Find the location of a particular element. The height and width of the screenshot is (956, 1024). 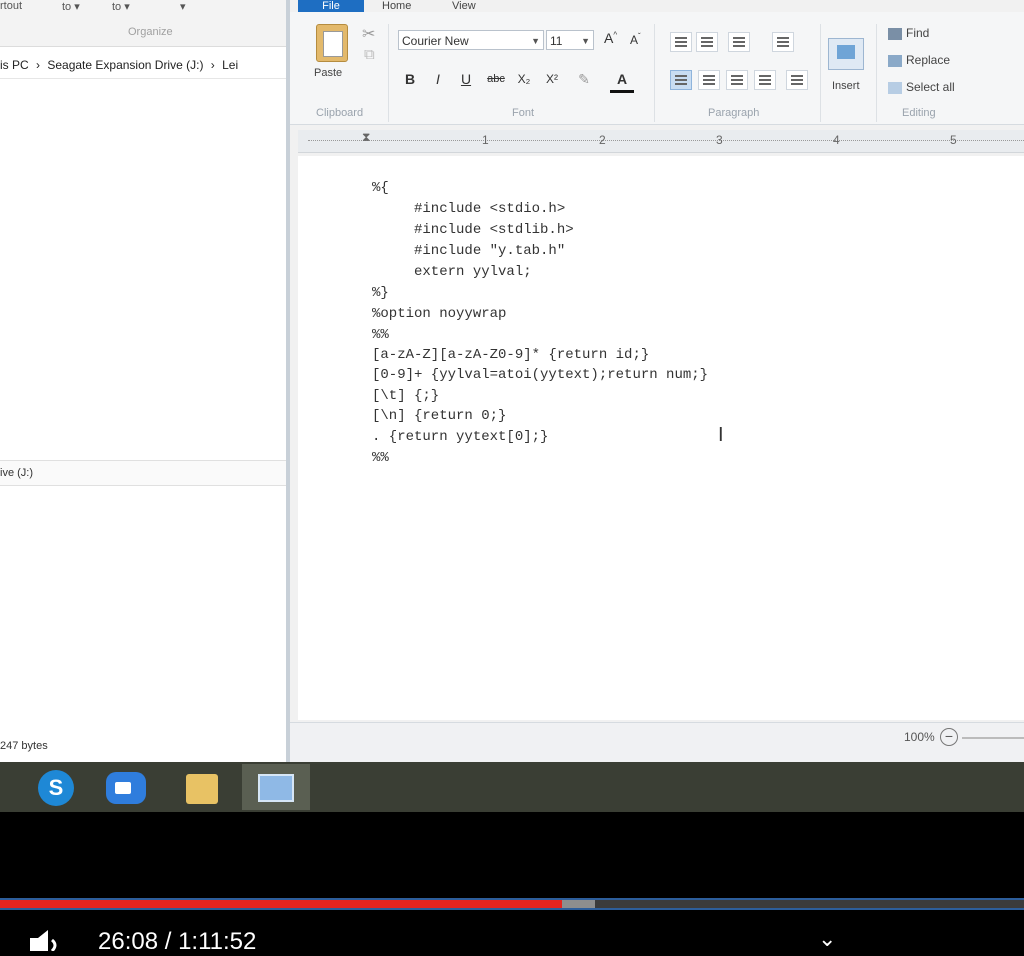

document-line: [\t] {;} is located at coordinates (405, 396).